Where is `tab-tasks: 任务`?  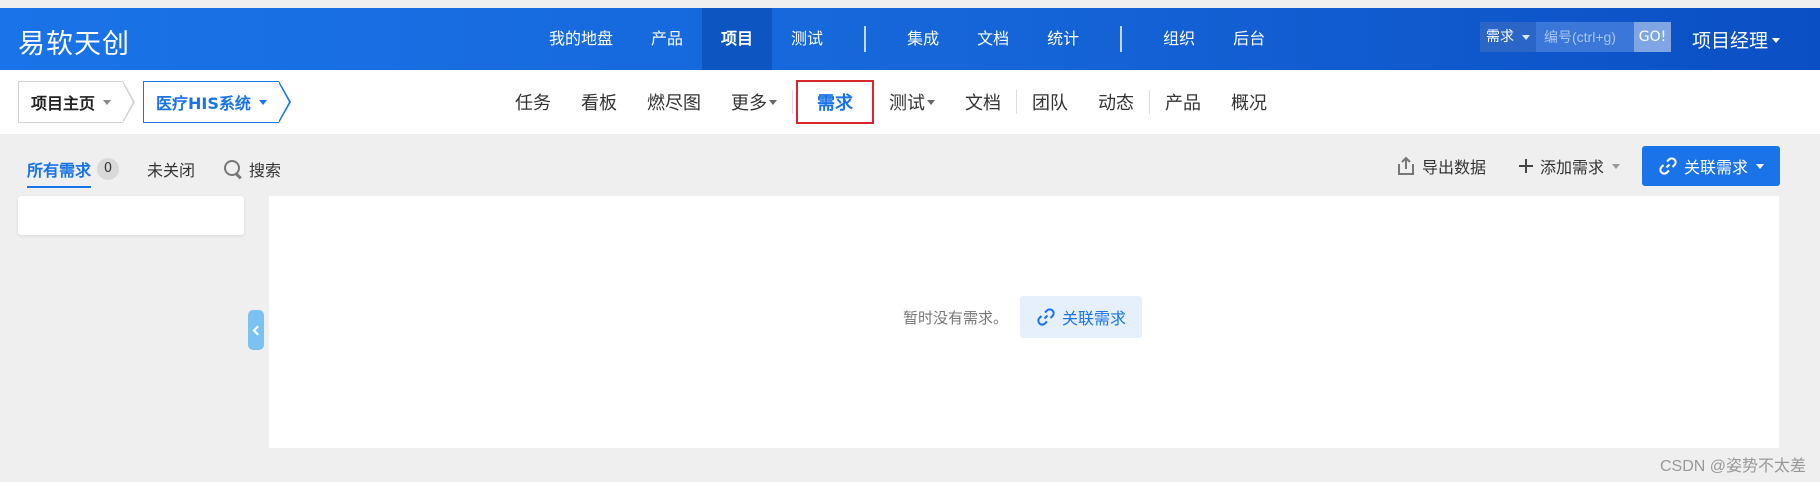
tab-tasks: 任务 is located at coordinates (533, 102).